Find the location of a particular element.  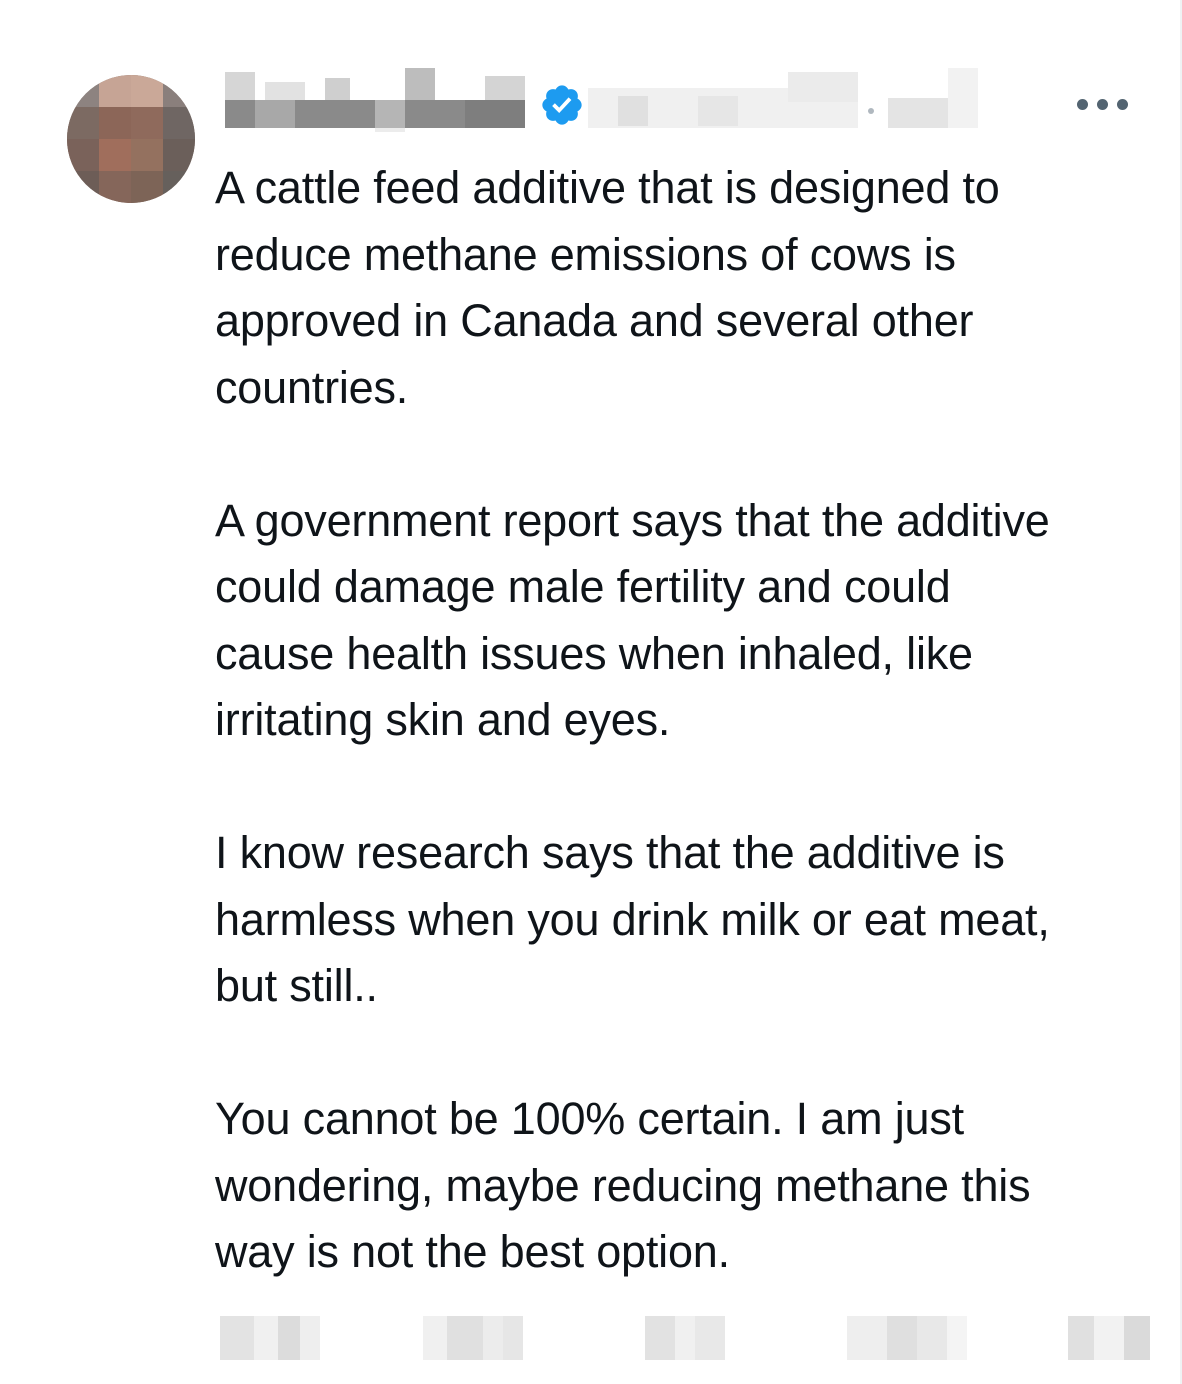

author-handle-and-time is located at coordinates (784, 100).